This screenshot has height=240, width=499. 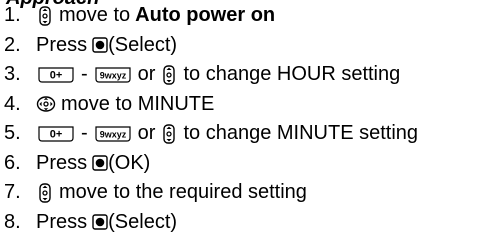 I want to click on step-text: move to the required setting, so click(x=183, y=192).